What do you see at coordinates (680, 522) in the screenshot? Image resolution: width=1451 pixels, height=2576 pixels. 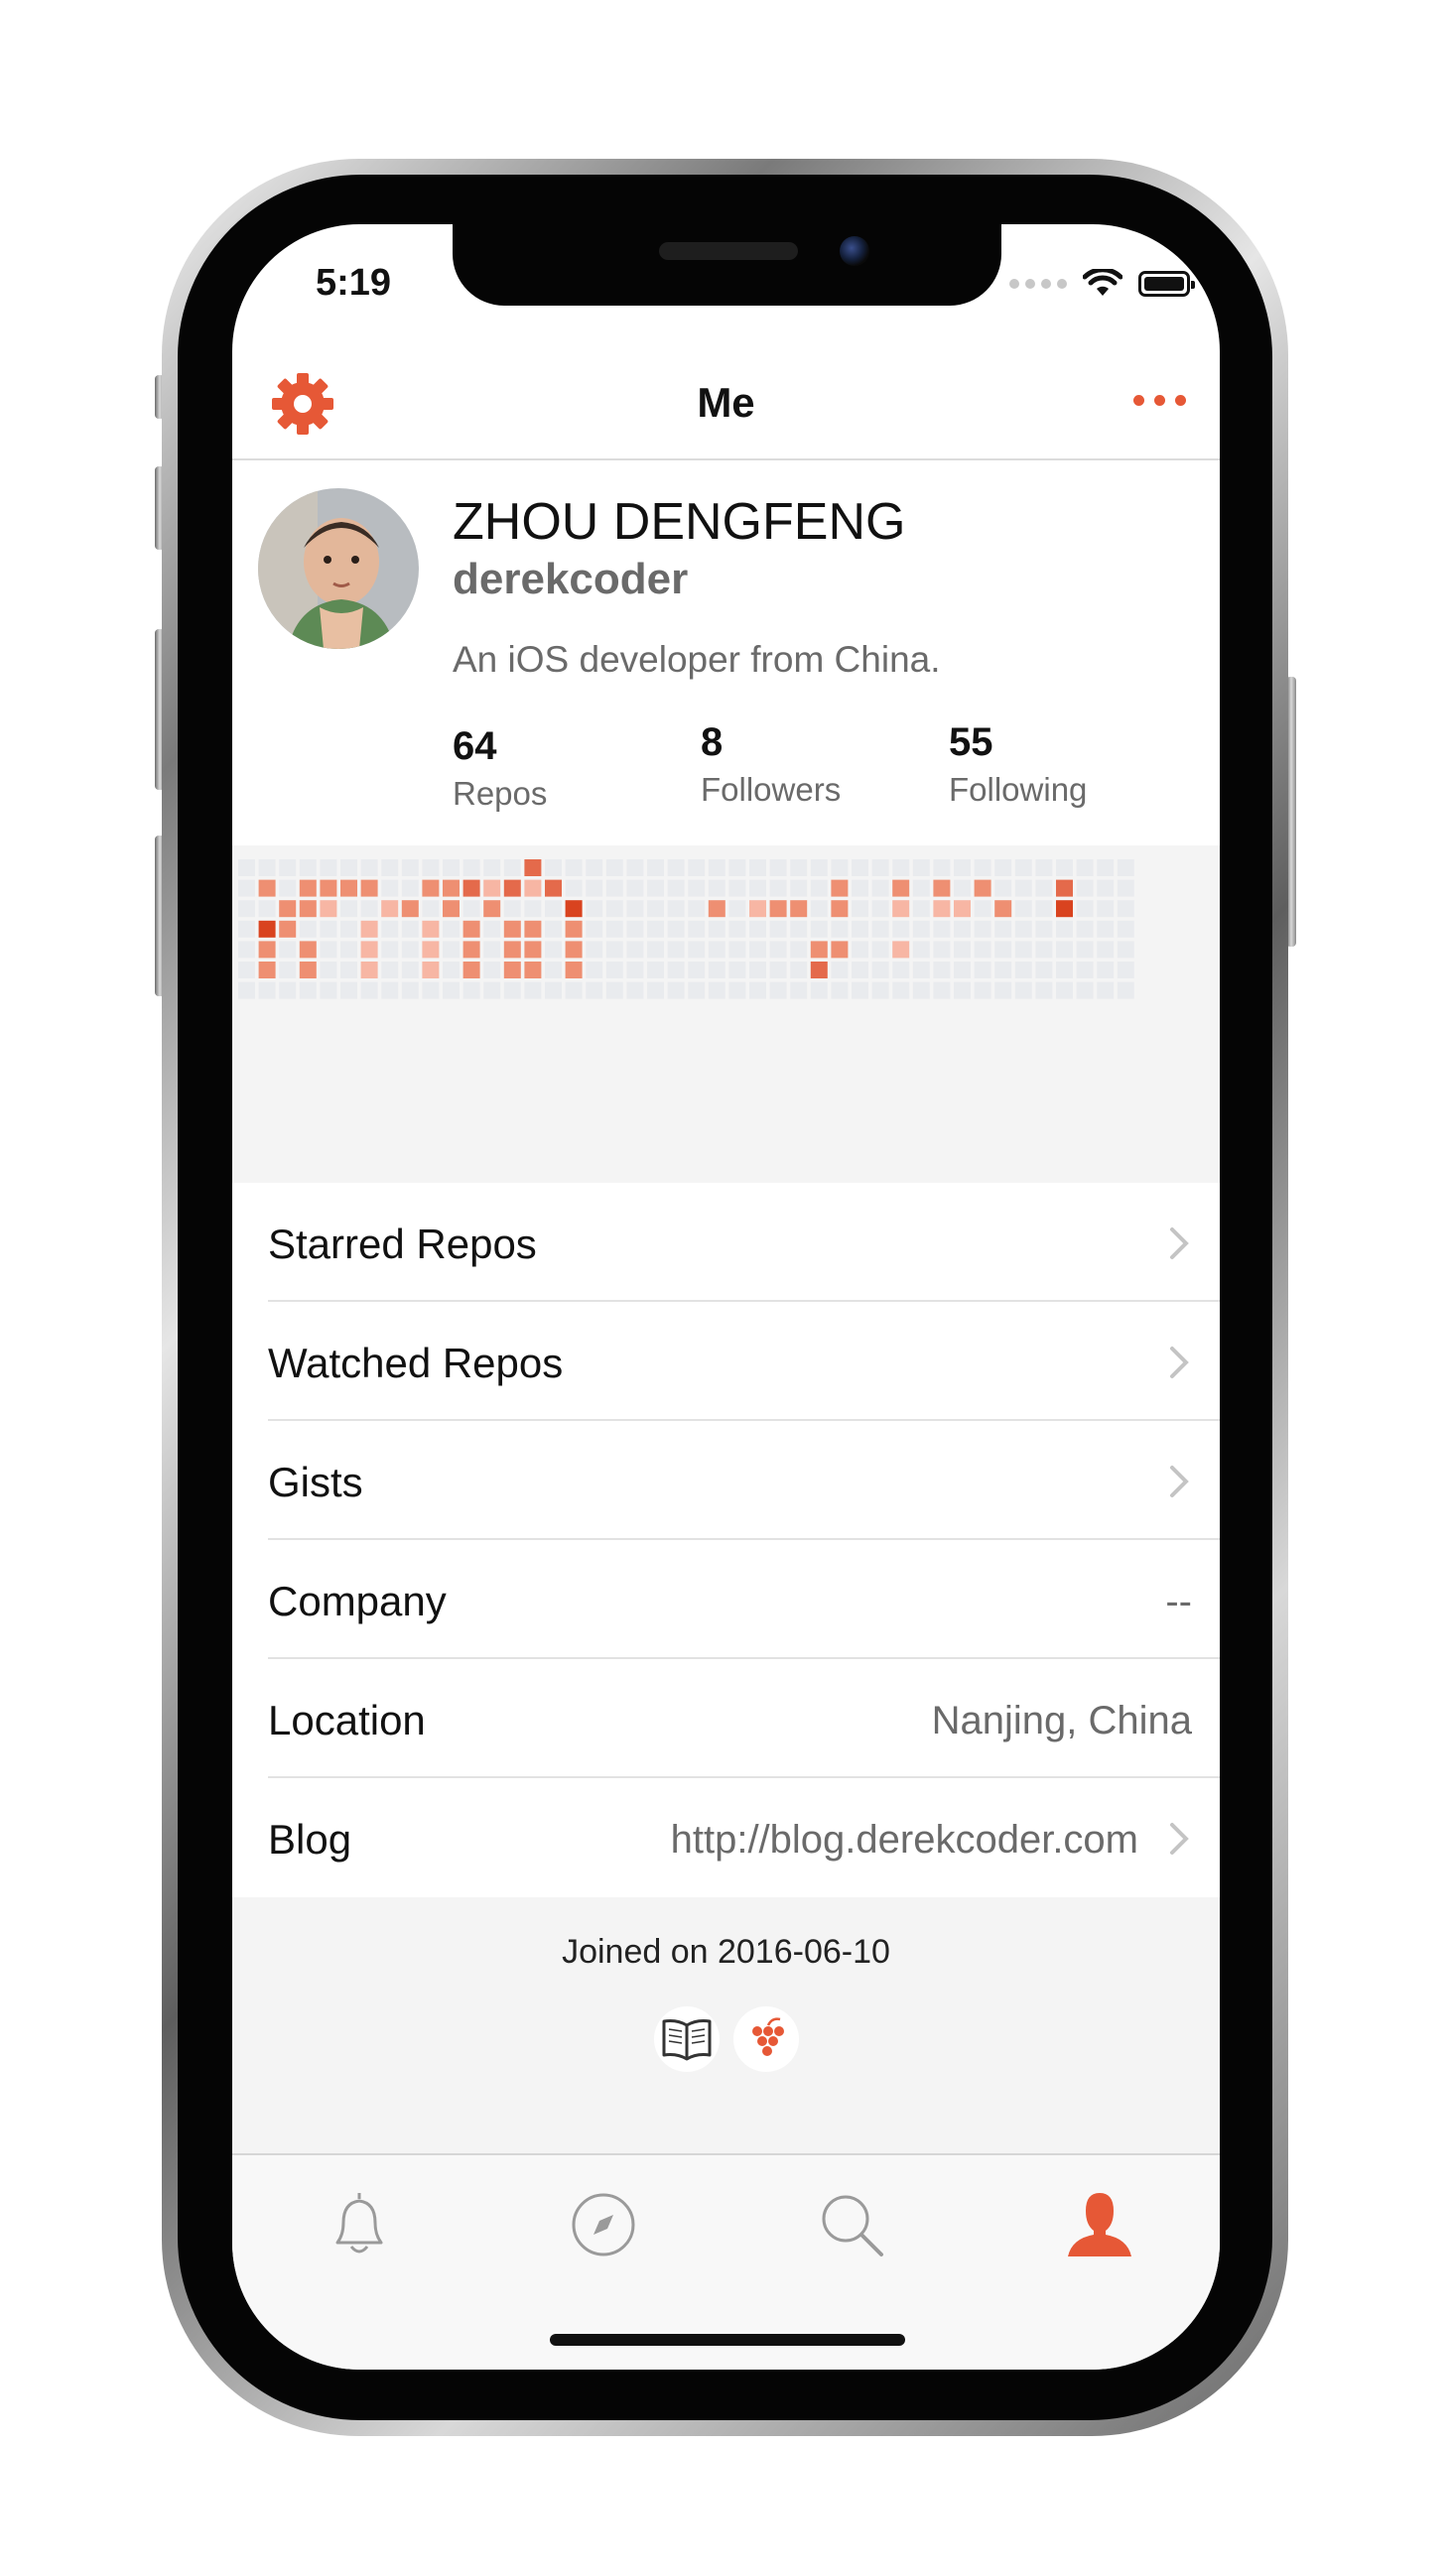 I see `profile-name: ZHOU DENGFENG` at bounding box center [680, 522].